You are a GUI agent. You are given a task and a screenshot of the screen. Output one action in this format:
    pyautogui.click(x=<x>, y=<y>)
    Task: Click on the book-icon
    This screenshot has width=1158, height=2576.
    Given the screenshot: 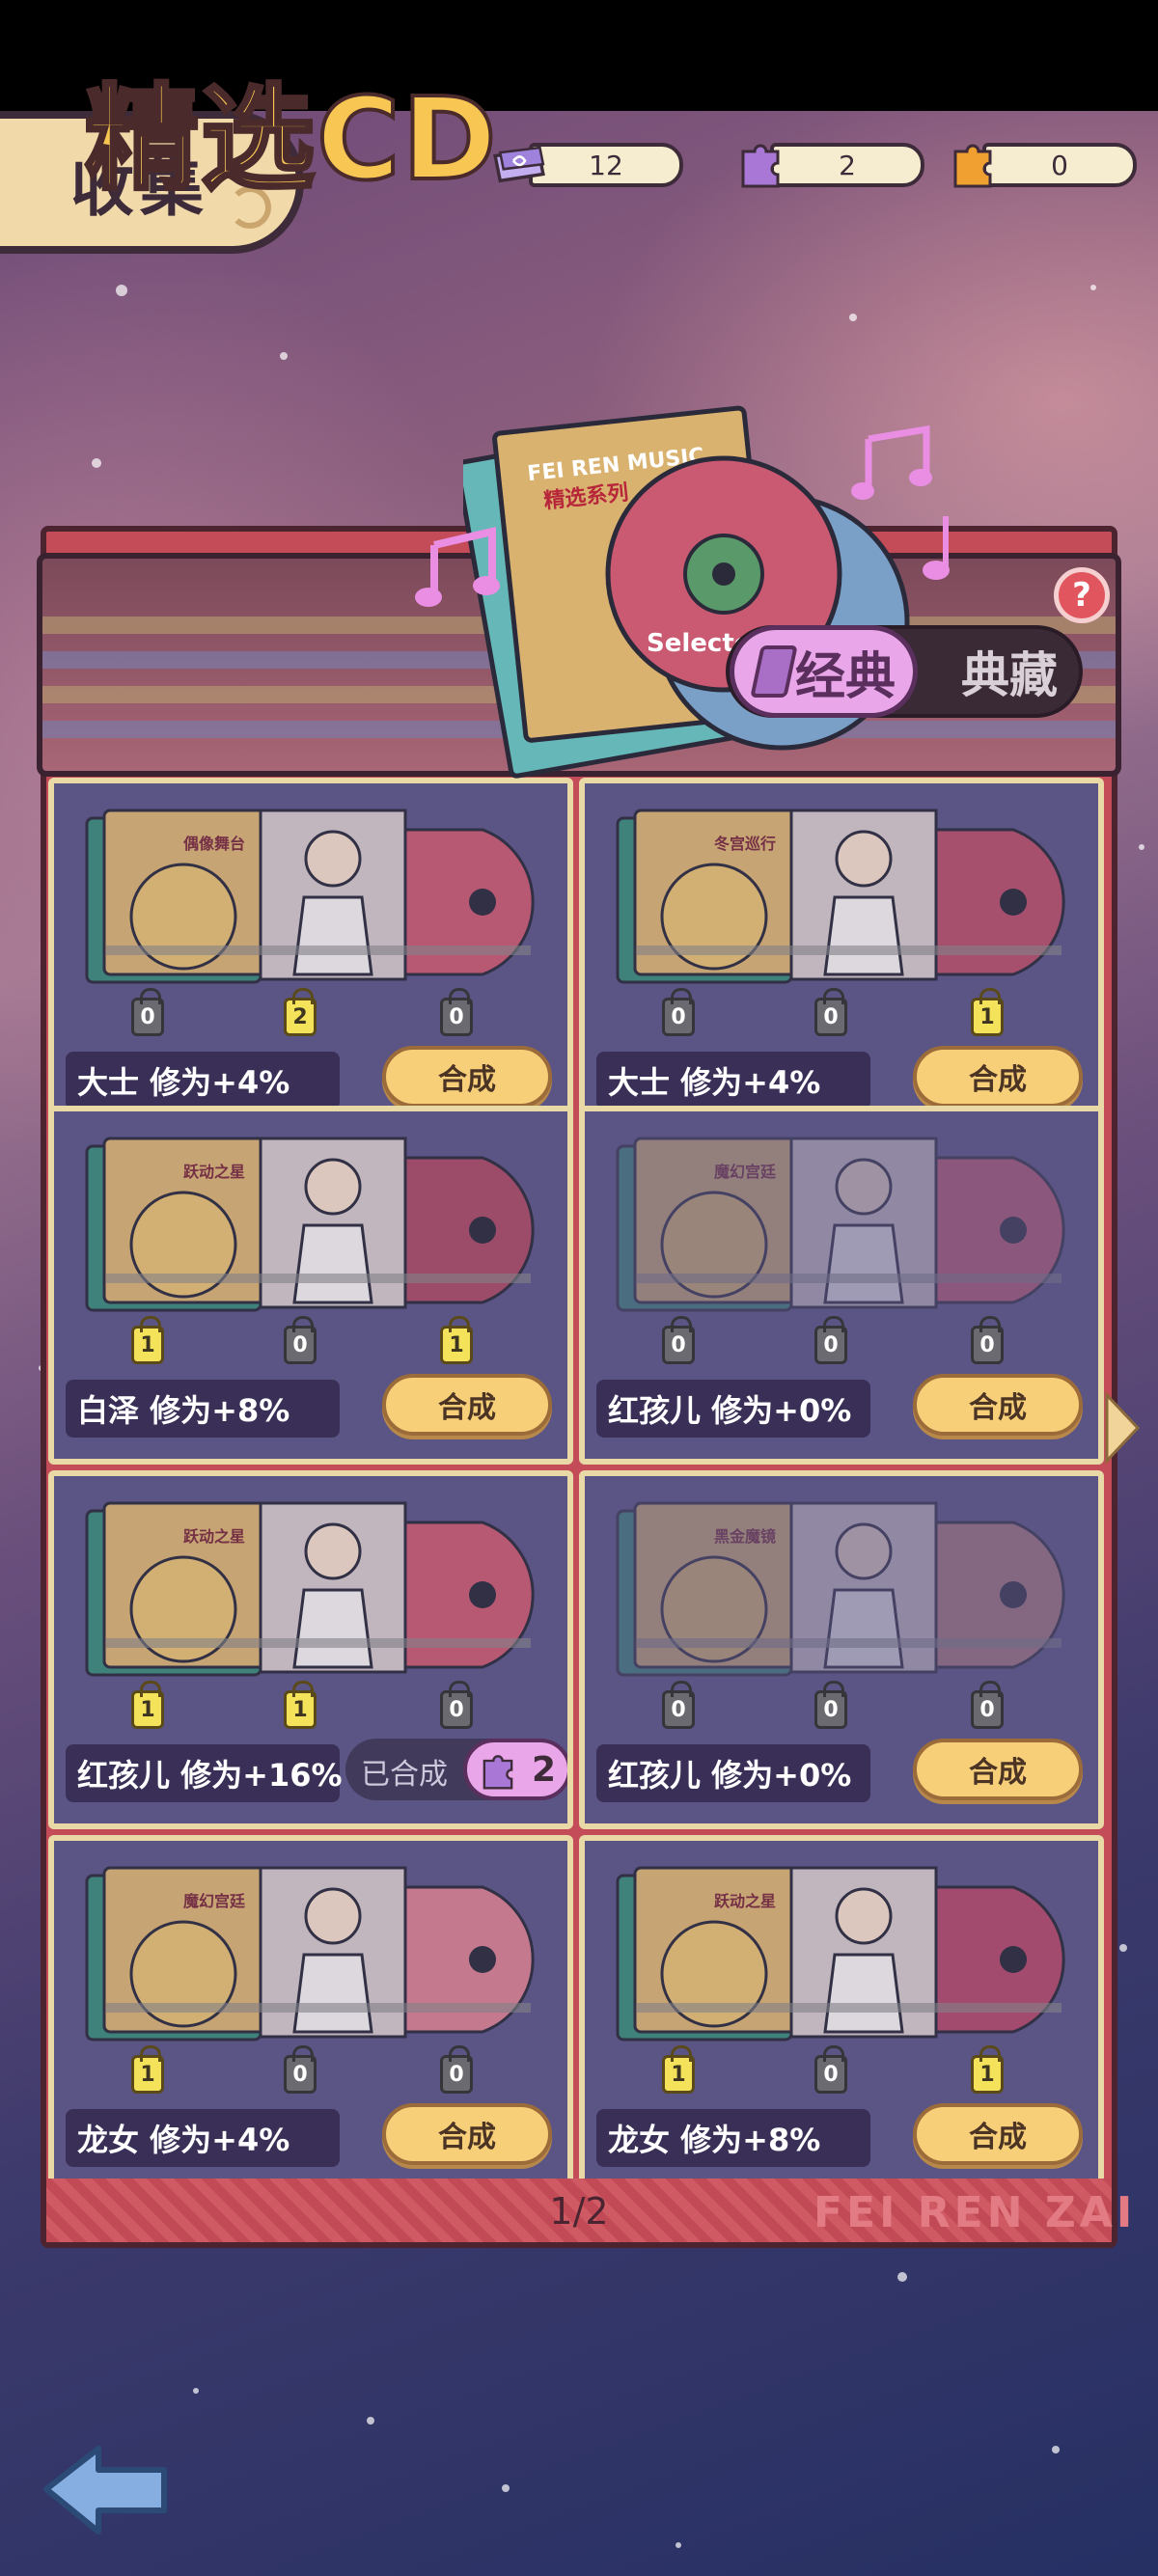 What is the action you would take?
    pyautogui.click(x=774, y=671)
    